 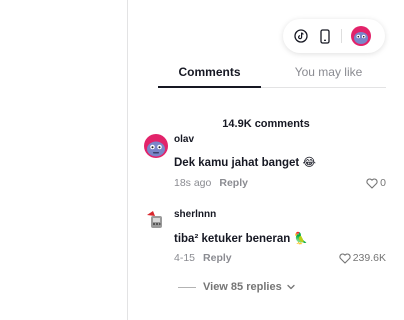 I want to click on comment-text-body: Dek kamu jahat banget, so click(x=237, y=163).